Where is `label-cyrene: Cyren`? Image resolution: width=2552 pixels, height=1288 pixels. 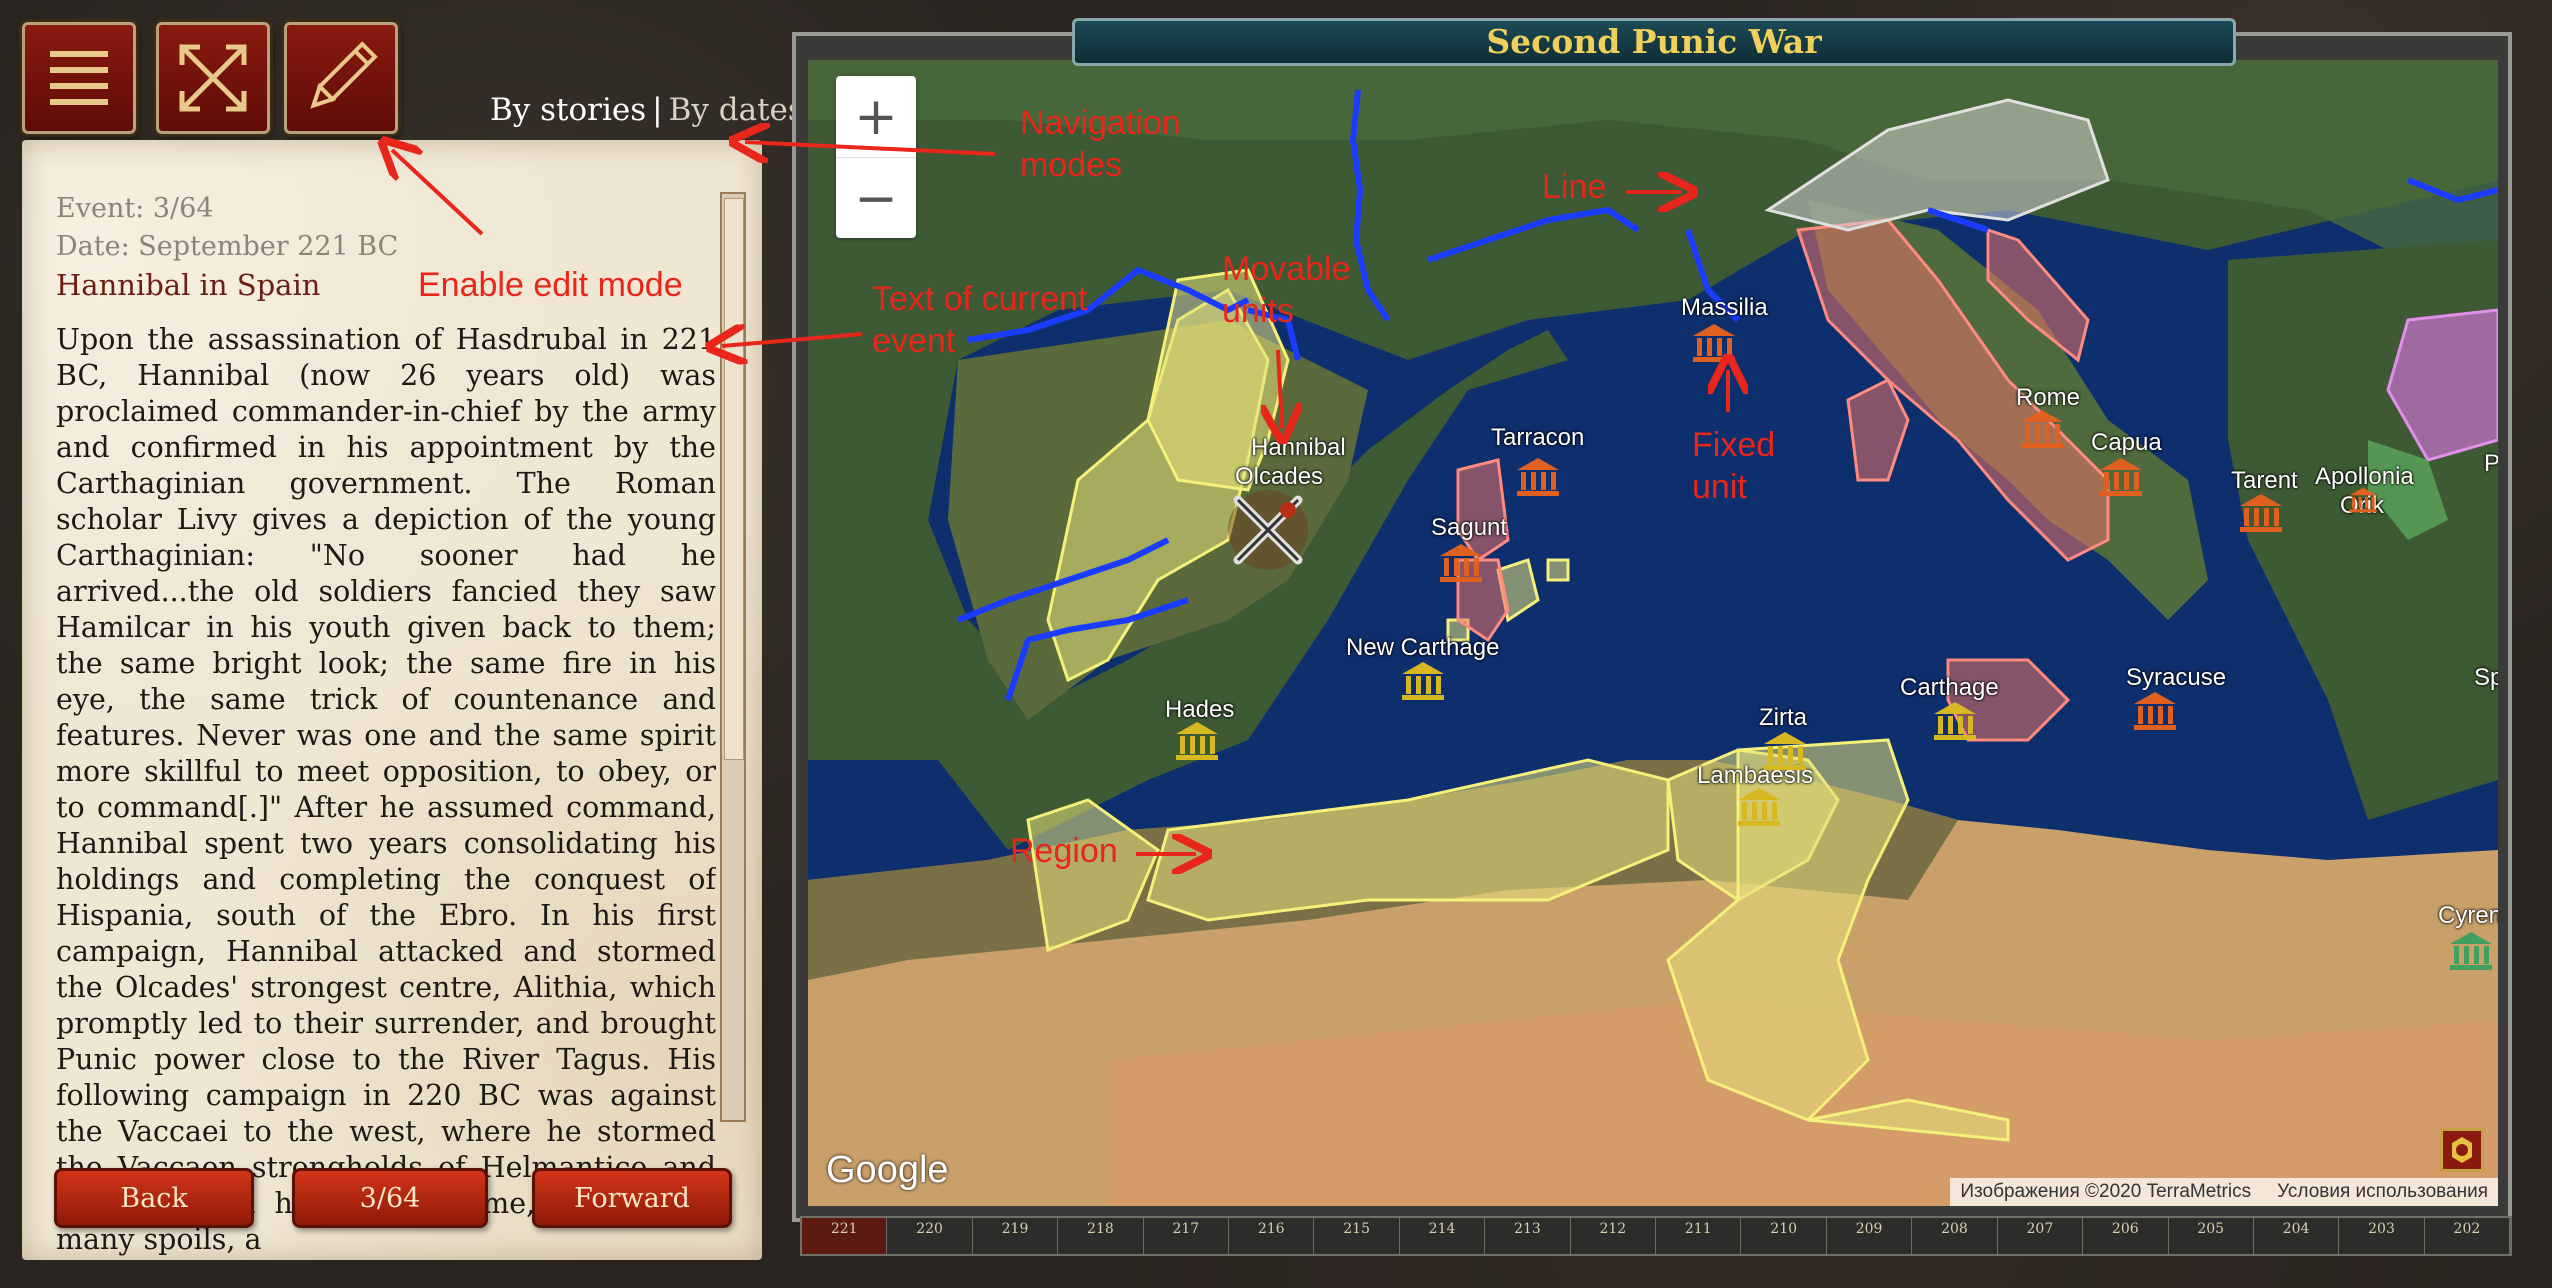
label-cyrene: Cyren is located at coordinates (2468, 915).